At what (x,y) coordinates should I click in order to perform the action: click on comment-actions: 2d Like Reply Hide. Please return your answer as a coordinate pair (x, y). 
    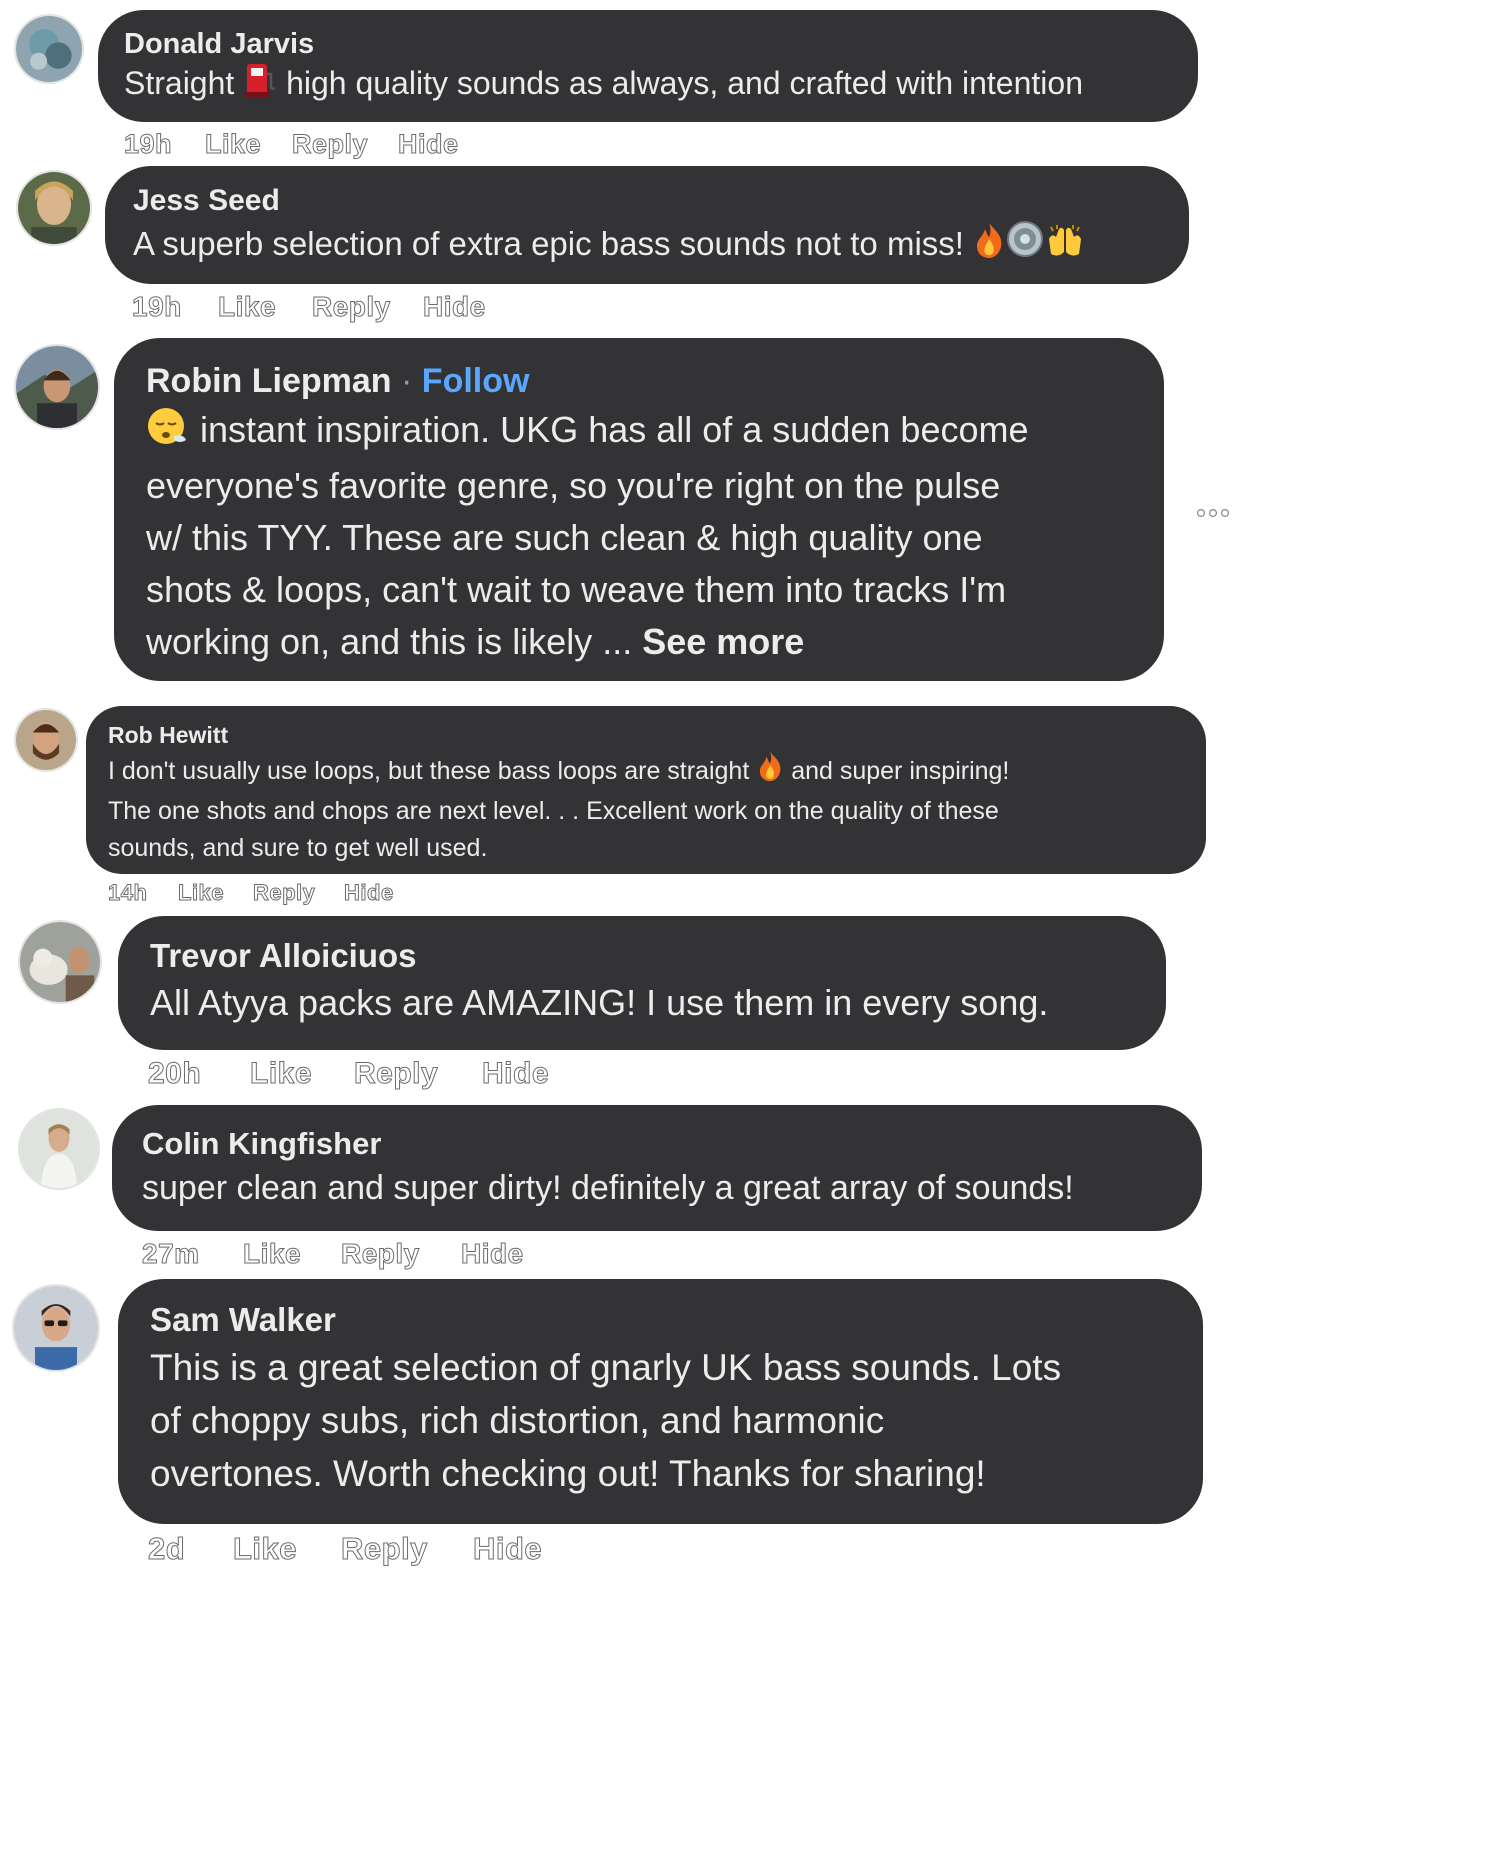
    Looking at the image, I should click on (362, 1550).